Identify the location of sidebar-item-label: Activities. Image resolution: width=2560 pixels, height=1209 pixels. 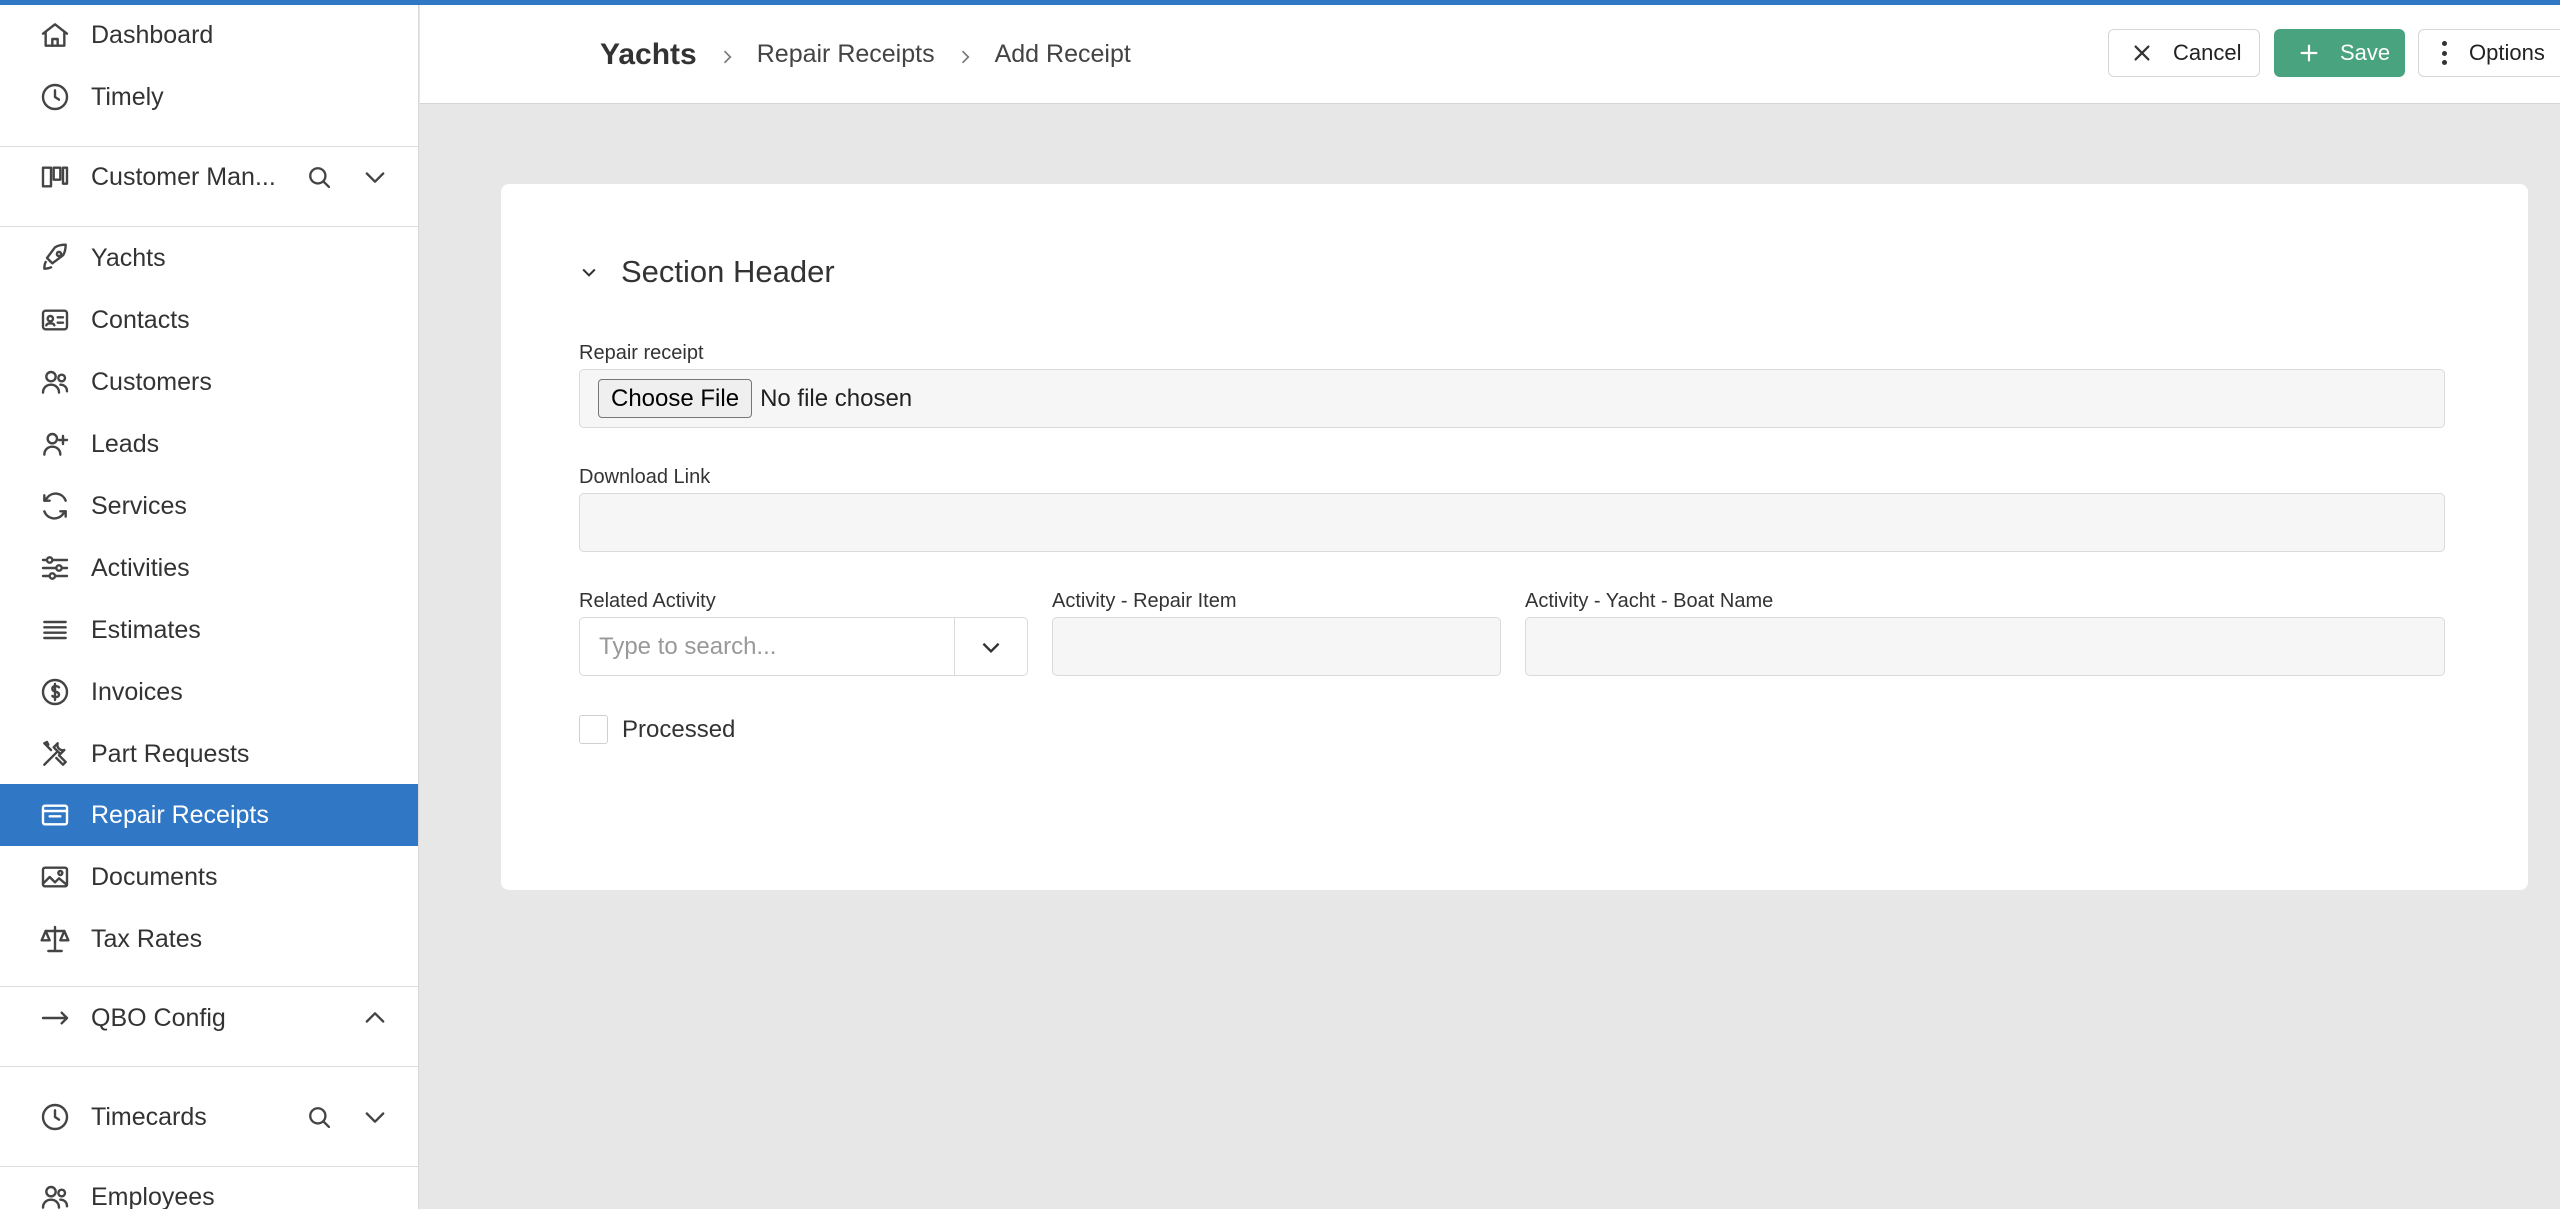
(140, 567).